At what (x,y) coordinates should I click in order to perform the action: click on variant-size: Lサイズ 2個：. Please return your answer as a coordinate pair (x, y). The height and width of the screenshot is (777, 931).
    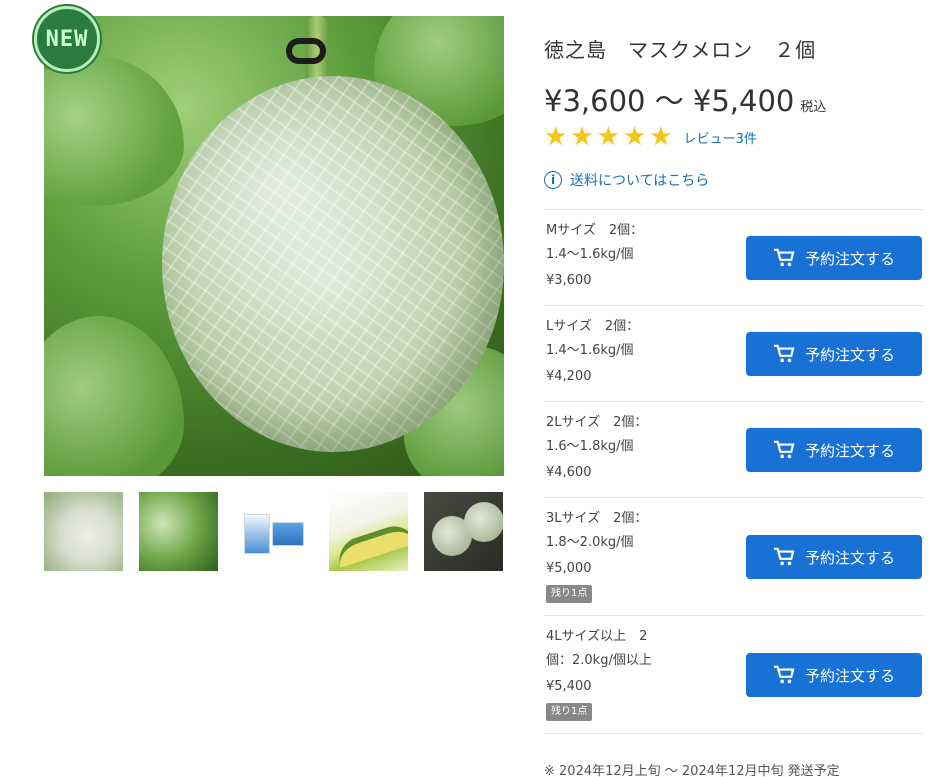
    Looking at the image, I should click on (593, 326).